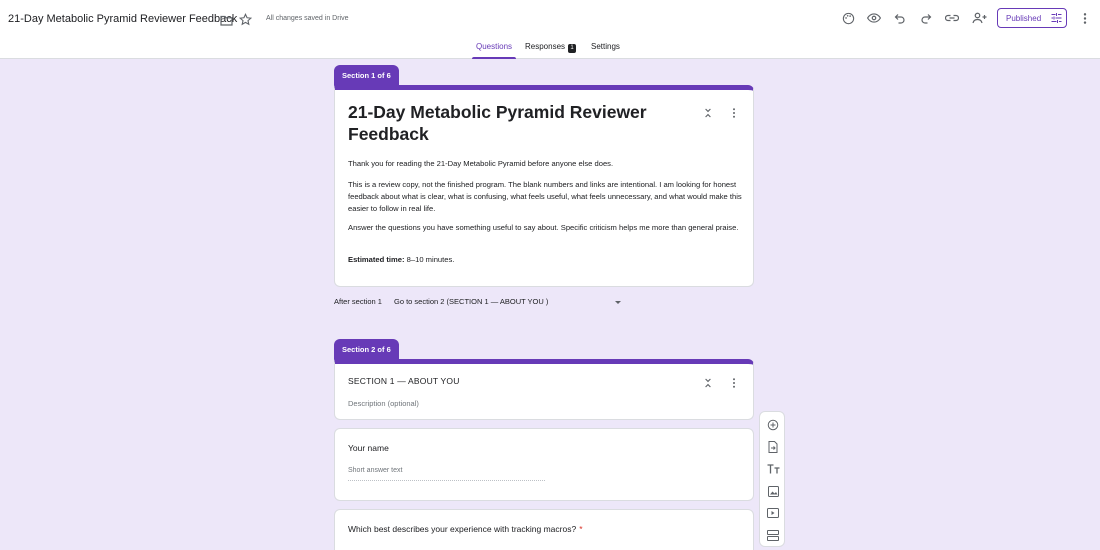 This screenshot has height=550, width=1100. What do you see at coordinates (772, 479) in the screenshot?
I see `floating-toolbar` at bounding box center [772, 479].